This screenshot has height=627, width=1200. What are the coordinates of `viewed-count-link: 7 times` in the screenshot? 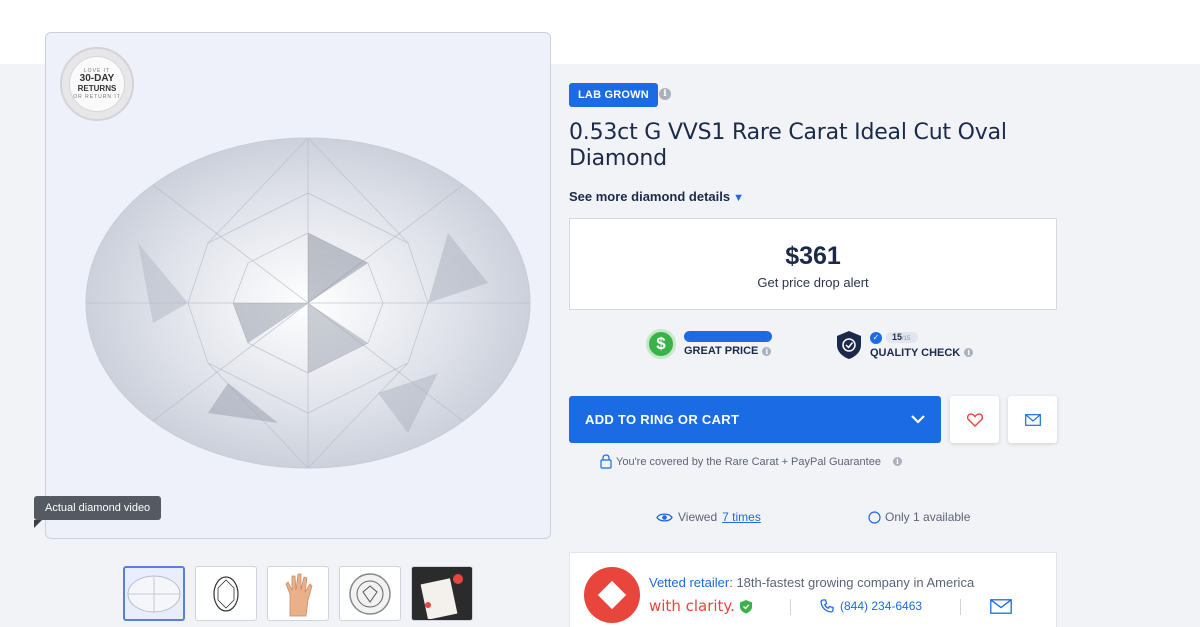 It's located at (741, 517).